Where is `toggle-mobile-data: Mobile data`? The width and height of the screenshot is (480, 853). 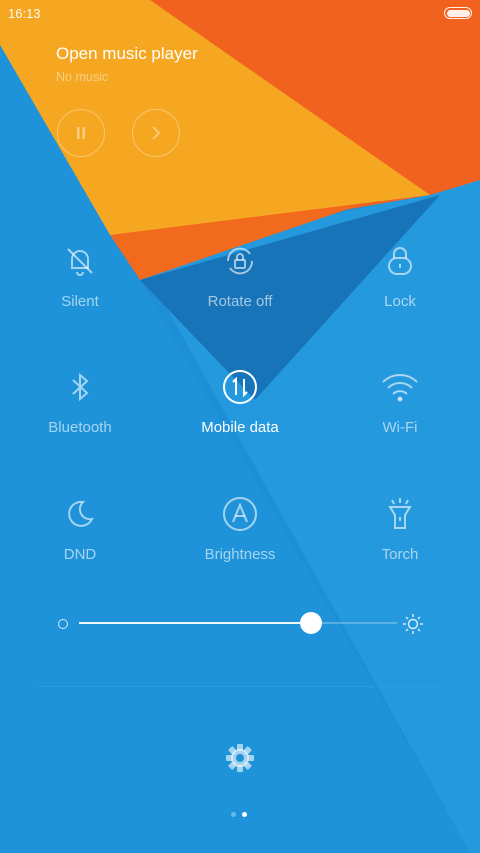
toggle-mobile-data: Mobile data is located at coordinates (240, 412).